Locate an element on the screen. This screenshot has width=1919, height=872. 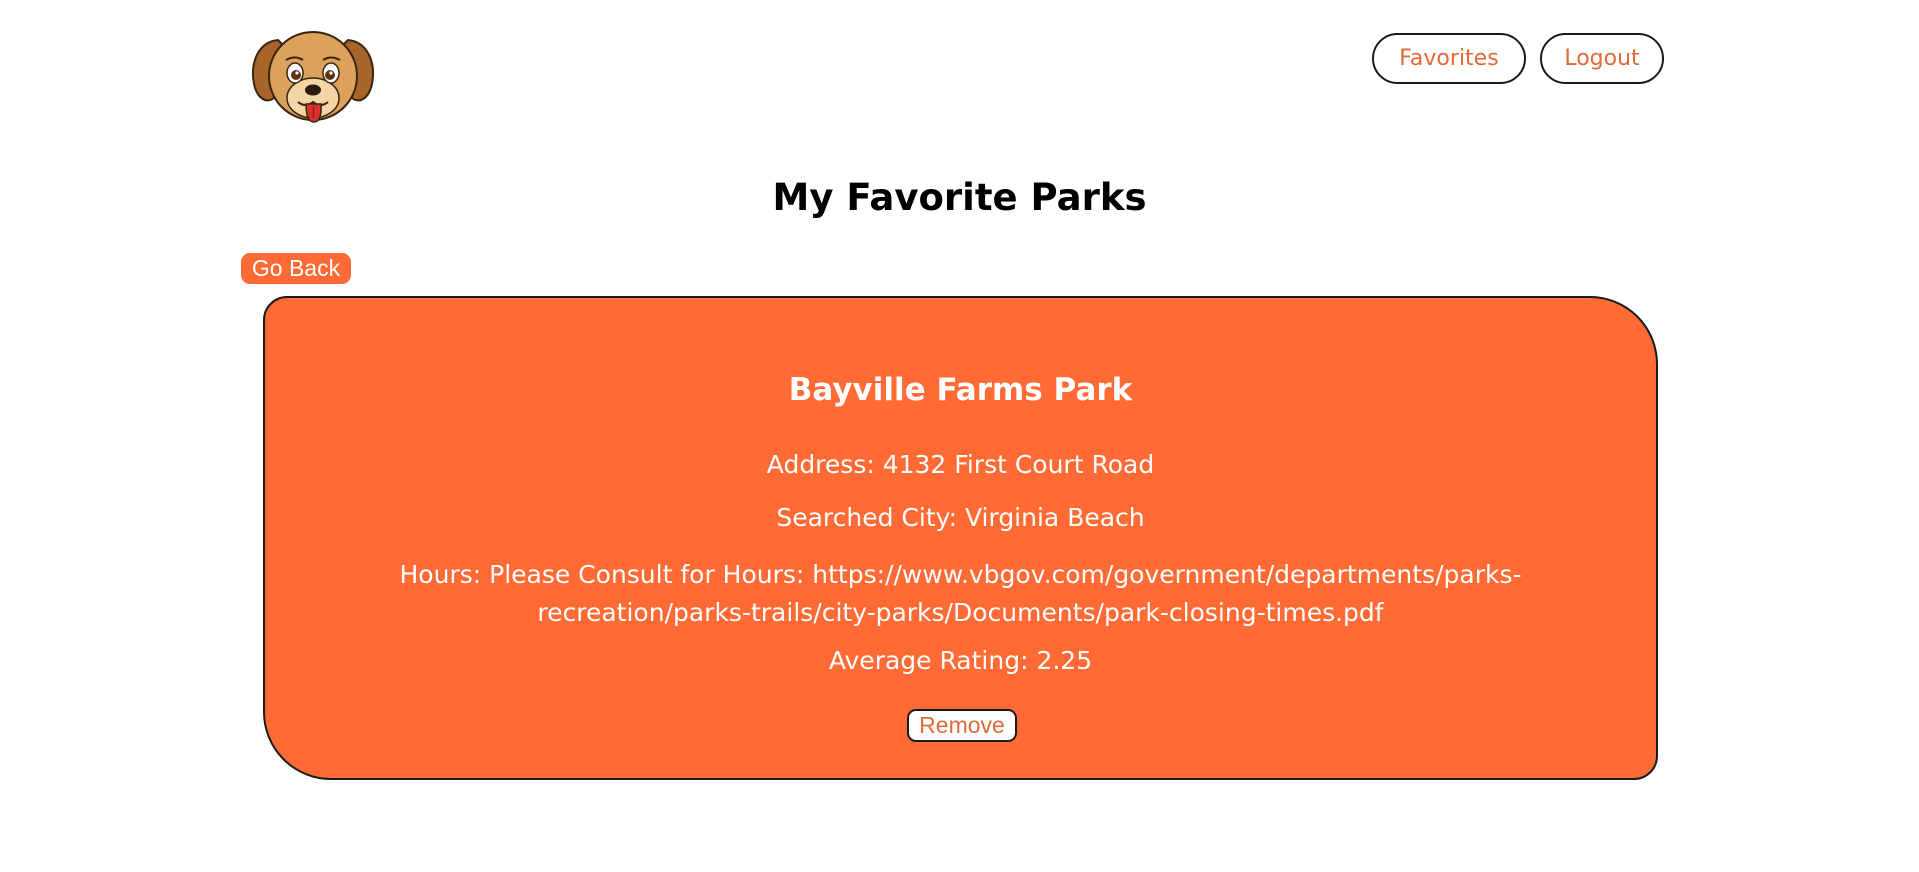
page-title: My Favorite Parks is located at coordinates (959, 197).